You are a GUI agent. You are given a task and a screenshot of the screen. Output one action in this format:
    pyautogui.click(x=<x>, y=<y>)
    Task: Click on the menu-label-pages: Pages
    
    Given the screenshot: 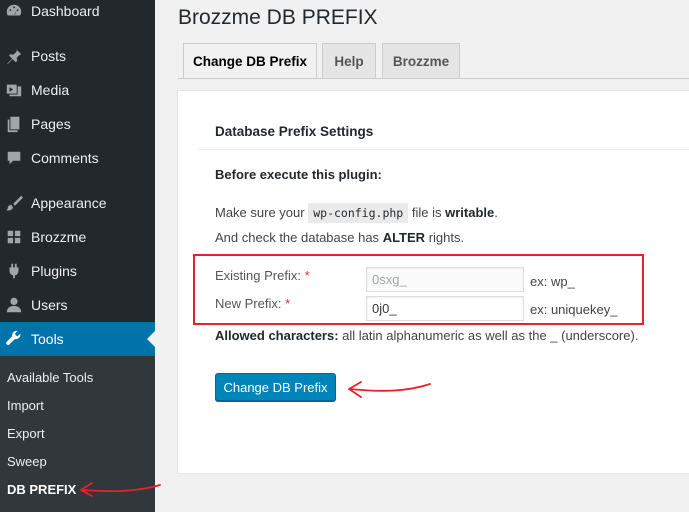 What is the action you would take?
    pyautogui.click(x=51, y=124)
    